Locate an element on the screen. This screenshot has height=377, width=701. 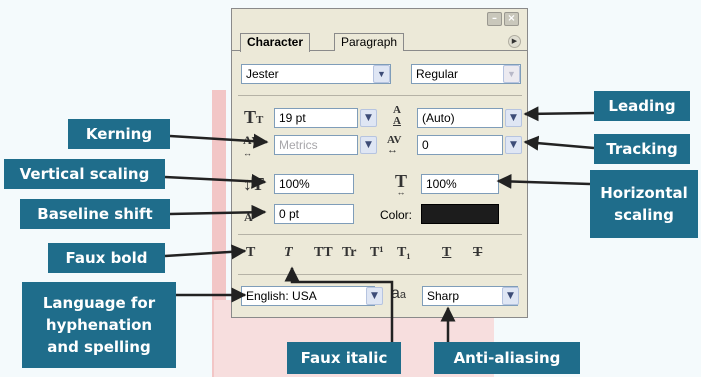
callout-baseline-shift: Baseline shift is located at coordinates (95, 214).